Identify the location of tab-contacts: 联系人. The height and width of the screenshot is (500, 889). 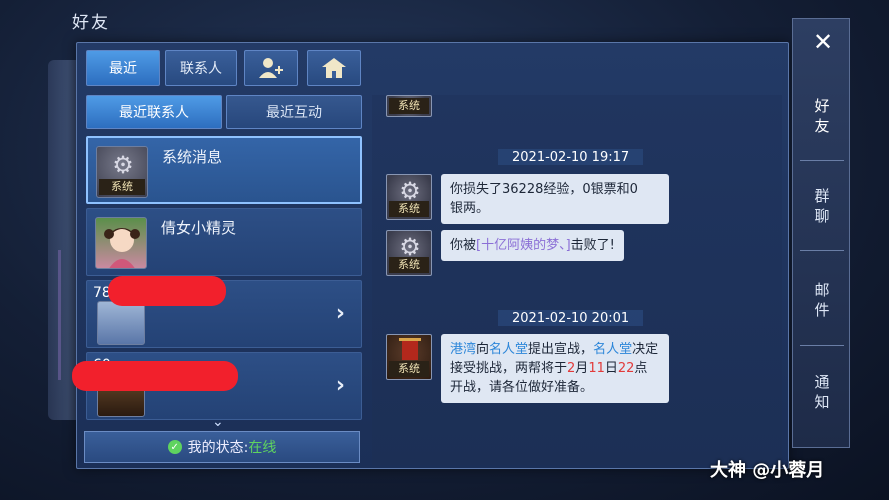
(201, 68).